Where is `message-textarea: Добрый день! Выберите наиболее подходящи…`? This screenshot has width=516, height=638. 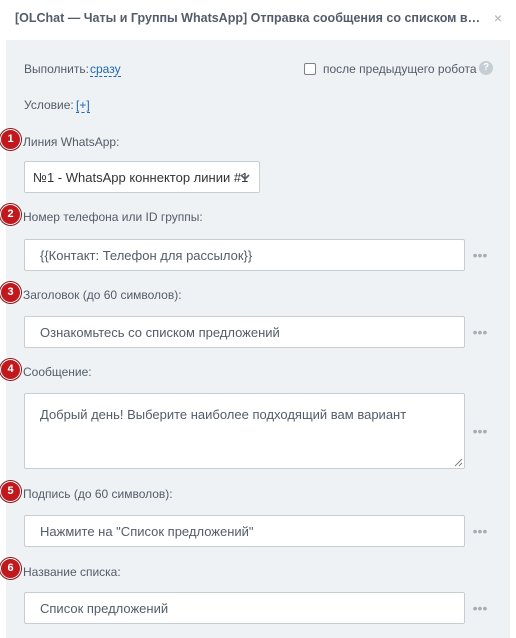
message-textarea: Добрый день! Выберите наиболее подходящи… is located at coordinates (244, 431).